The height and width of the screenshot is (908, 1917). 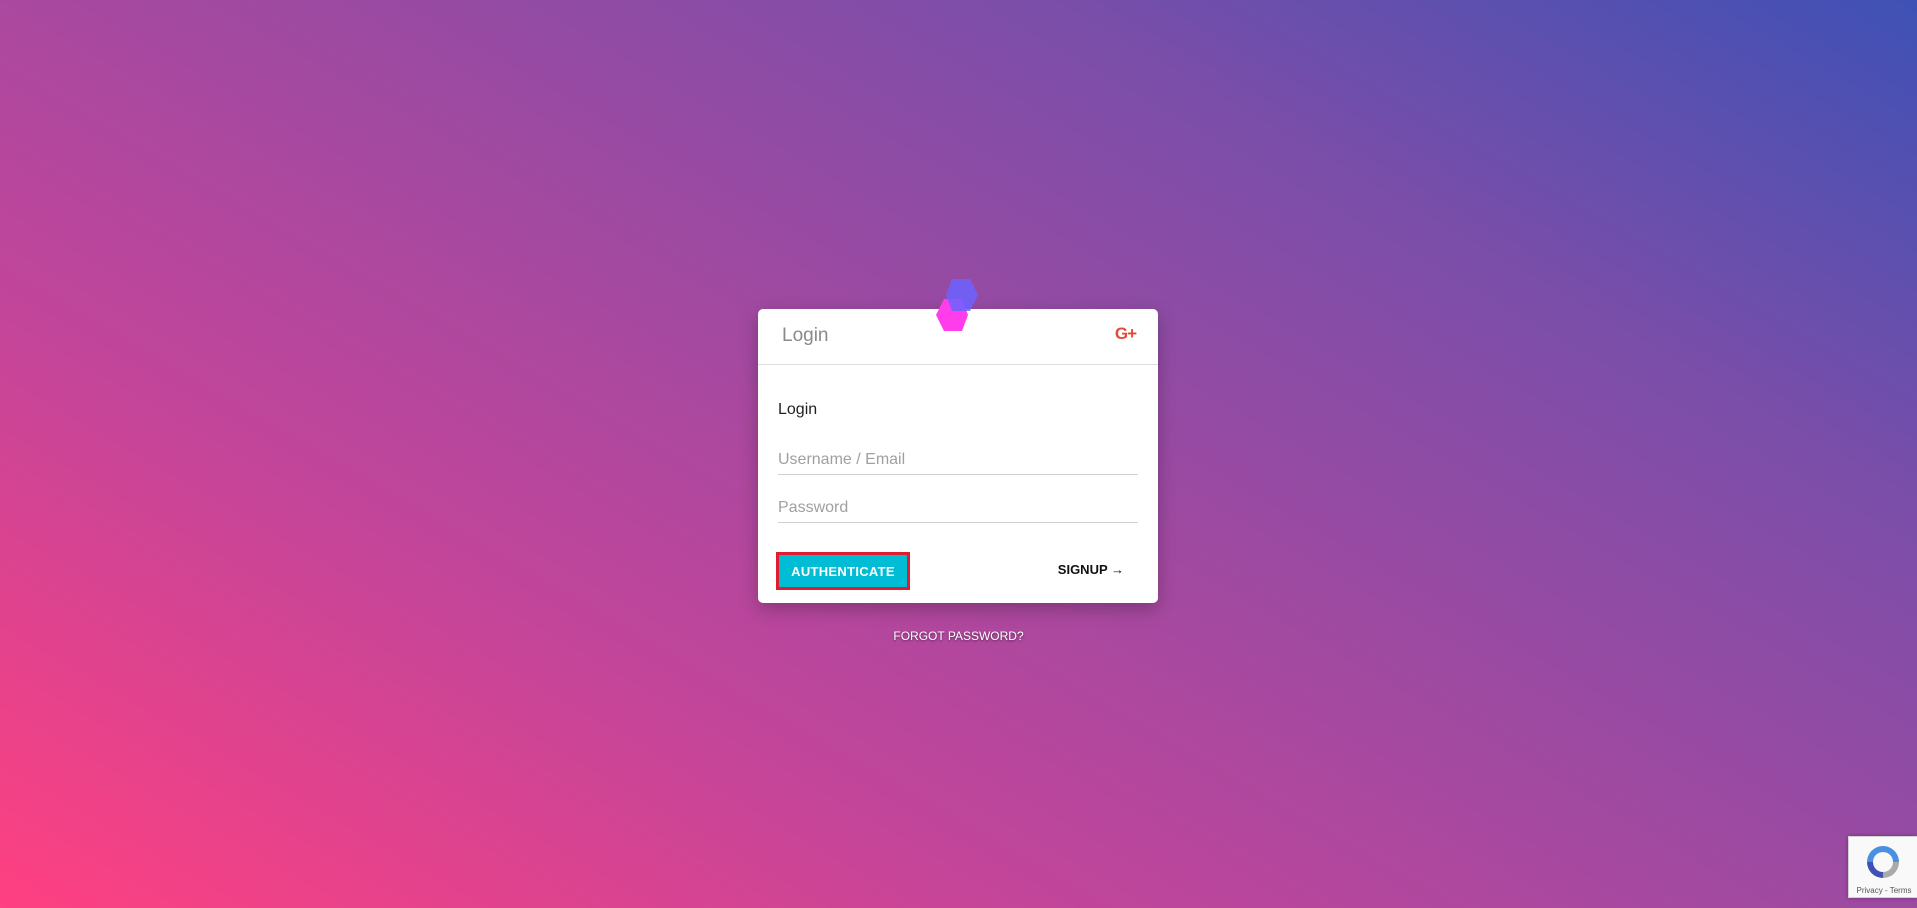 What do you see at coordinates (805, 335) in the screenshot?
I see `card-header-title: Login` at bounding box center [805, 335].